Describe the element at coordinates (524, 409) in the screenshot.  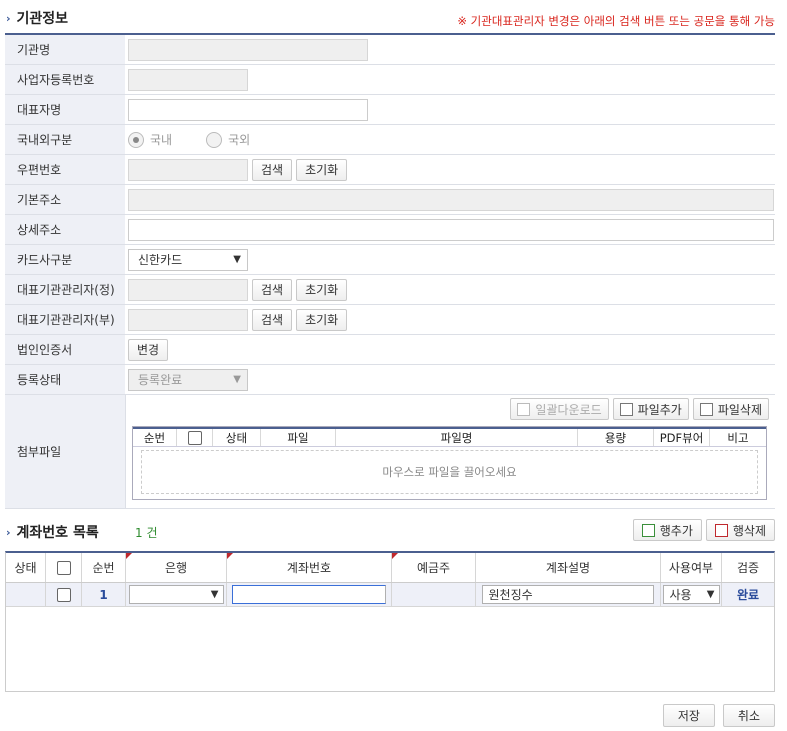
I see `floppy-icon` at that location.